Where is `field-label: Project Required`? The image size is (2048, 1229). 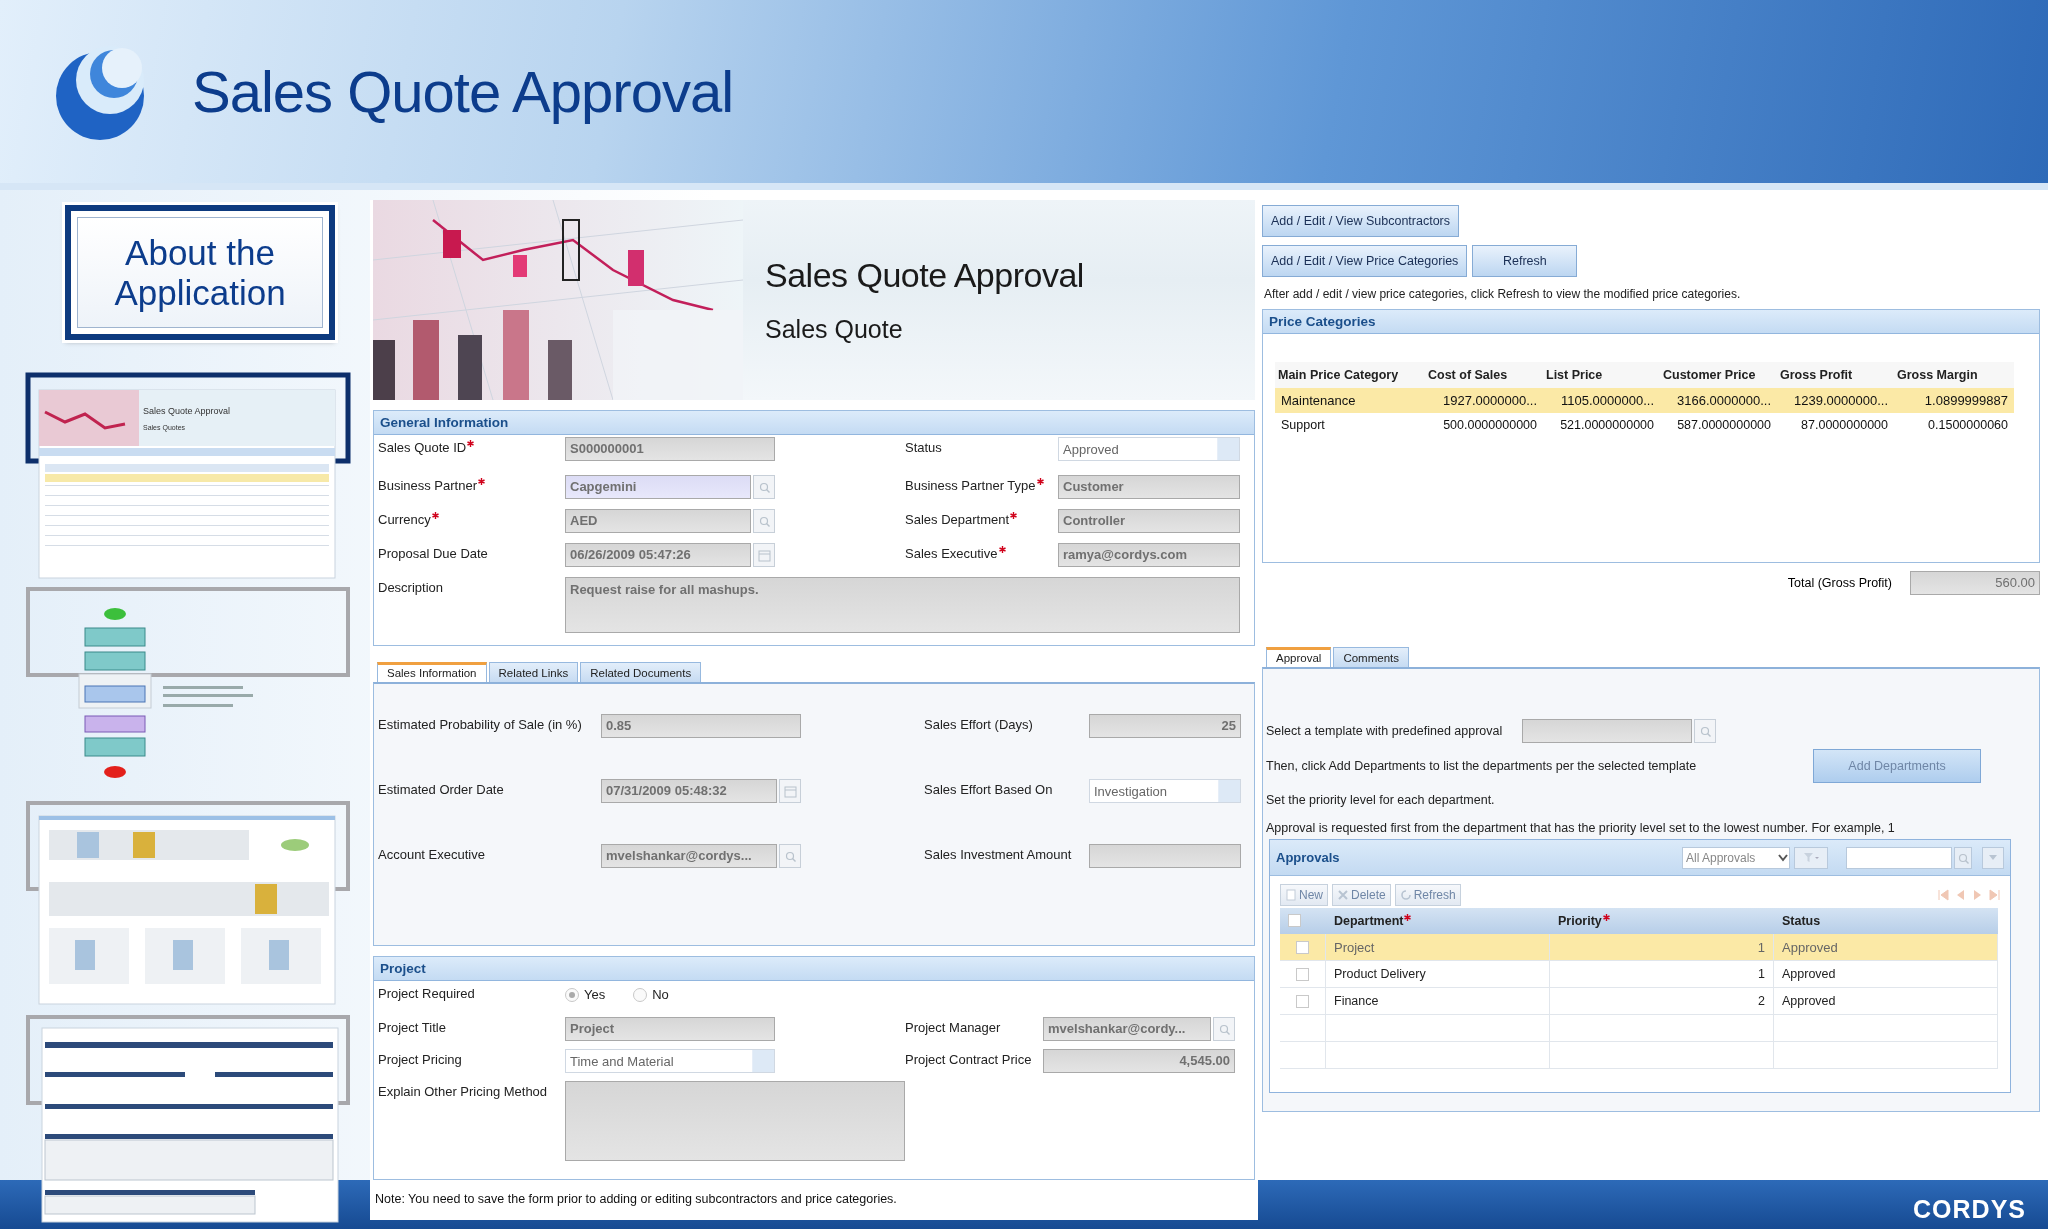
field-label: Project Required is located at coordinates (426, 993).